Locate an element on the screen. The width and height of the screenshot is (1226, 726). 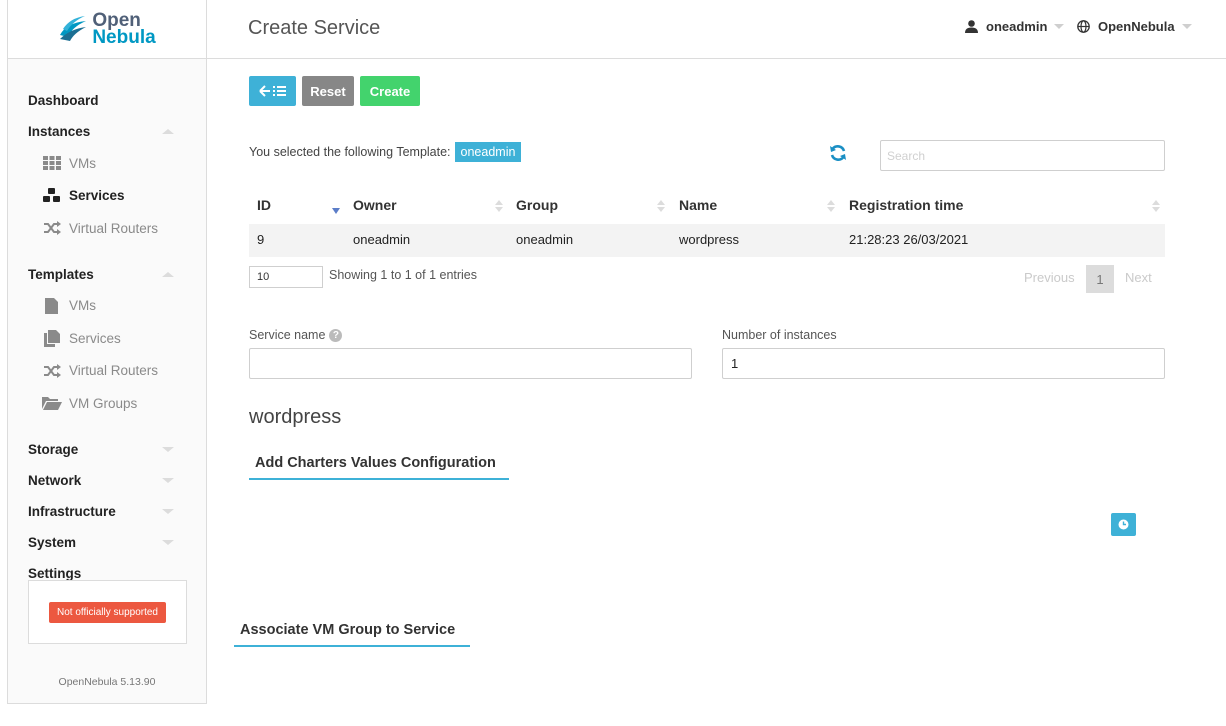
sidebar-item-label: Storage is located at coordinates (53, 449).